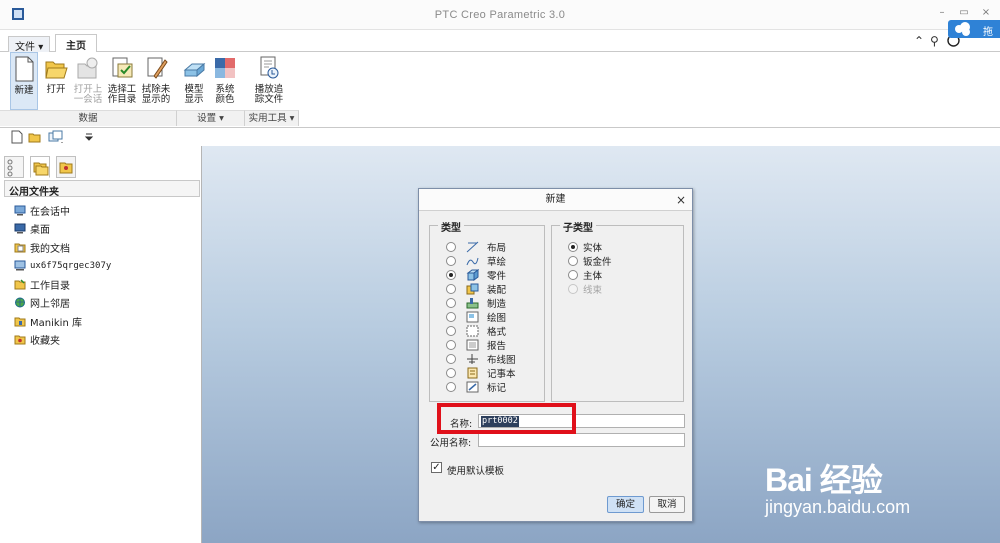  Describe the element at coordinates (45, 342) in the screenshot. I see `nav-item-label: 收藏夹` at that location.